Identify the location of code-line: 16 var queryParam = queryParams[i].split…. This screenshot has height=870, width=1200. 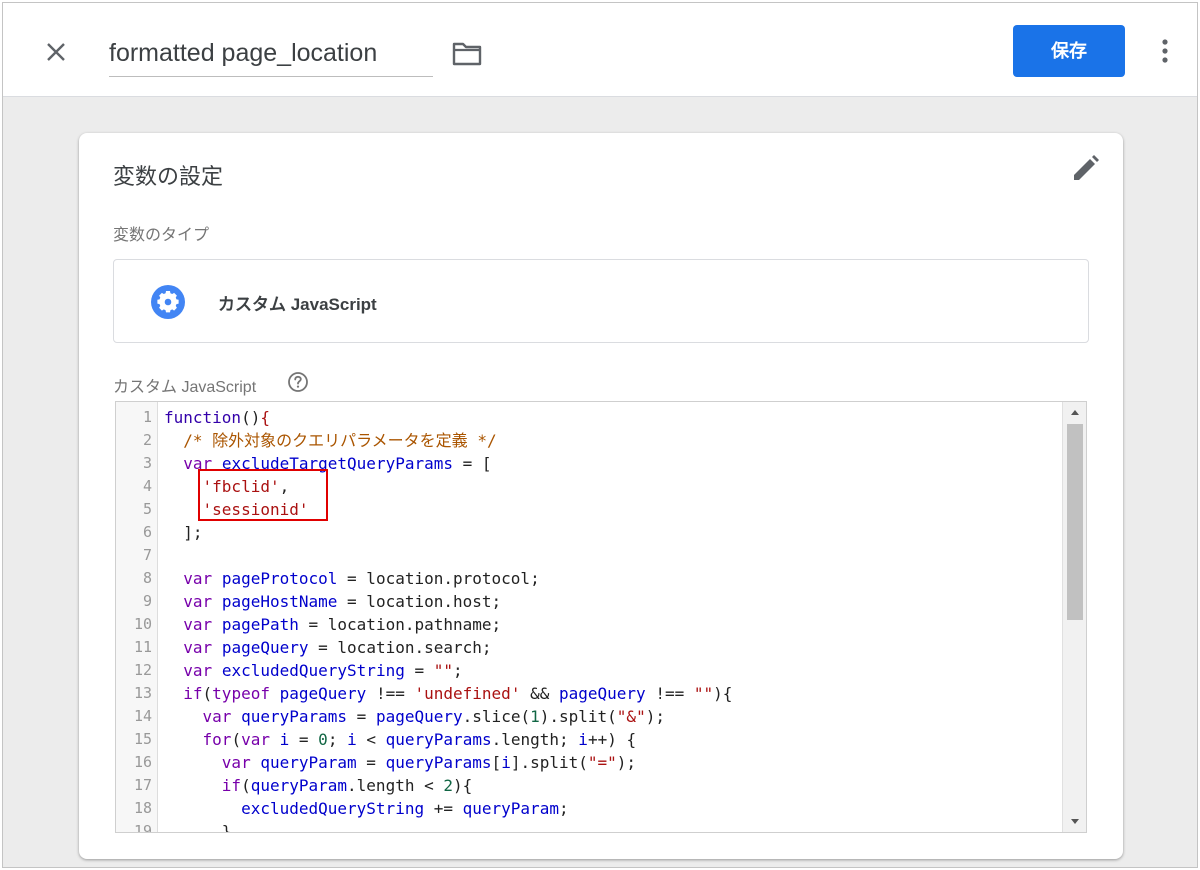
(589, 762).